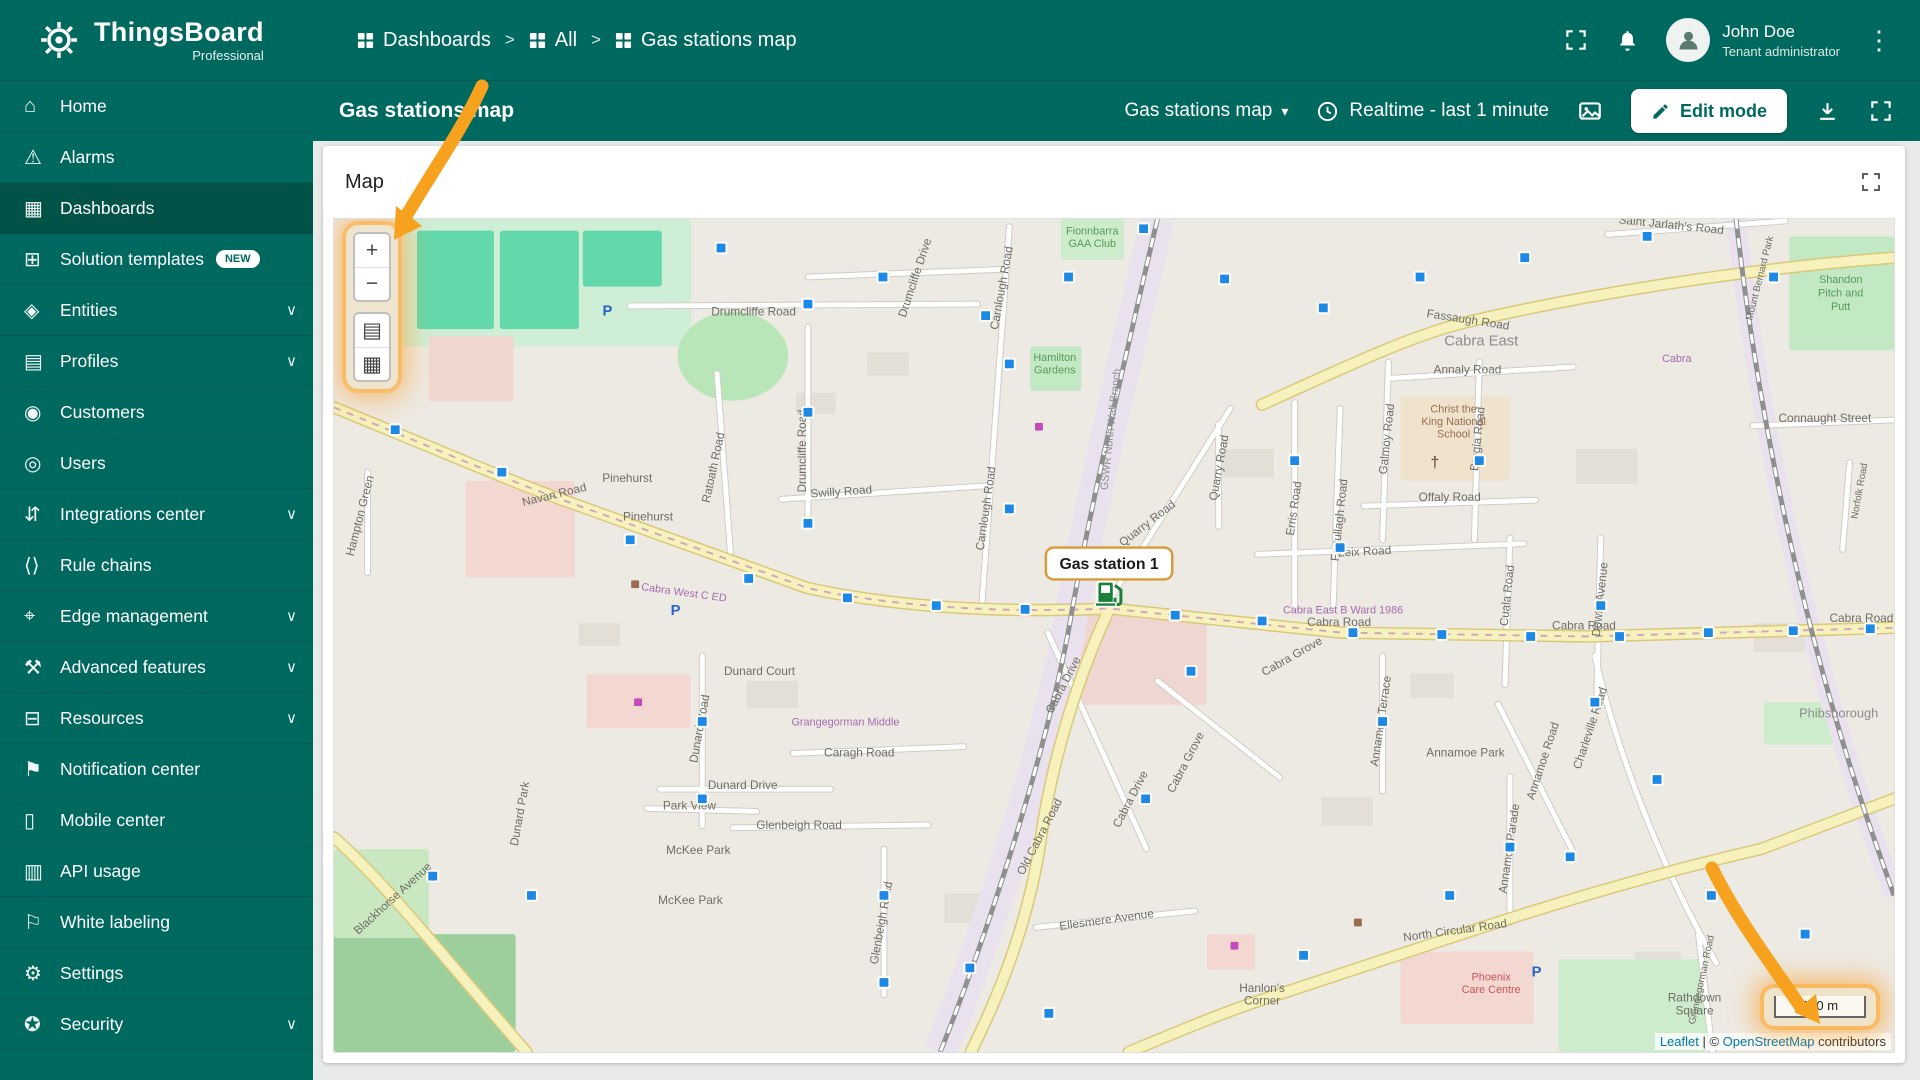  I want to click on sidebar-item-entities: ◈ Entities ∨, so click(156, 310).